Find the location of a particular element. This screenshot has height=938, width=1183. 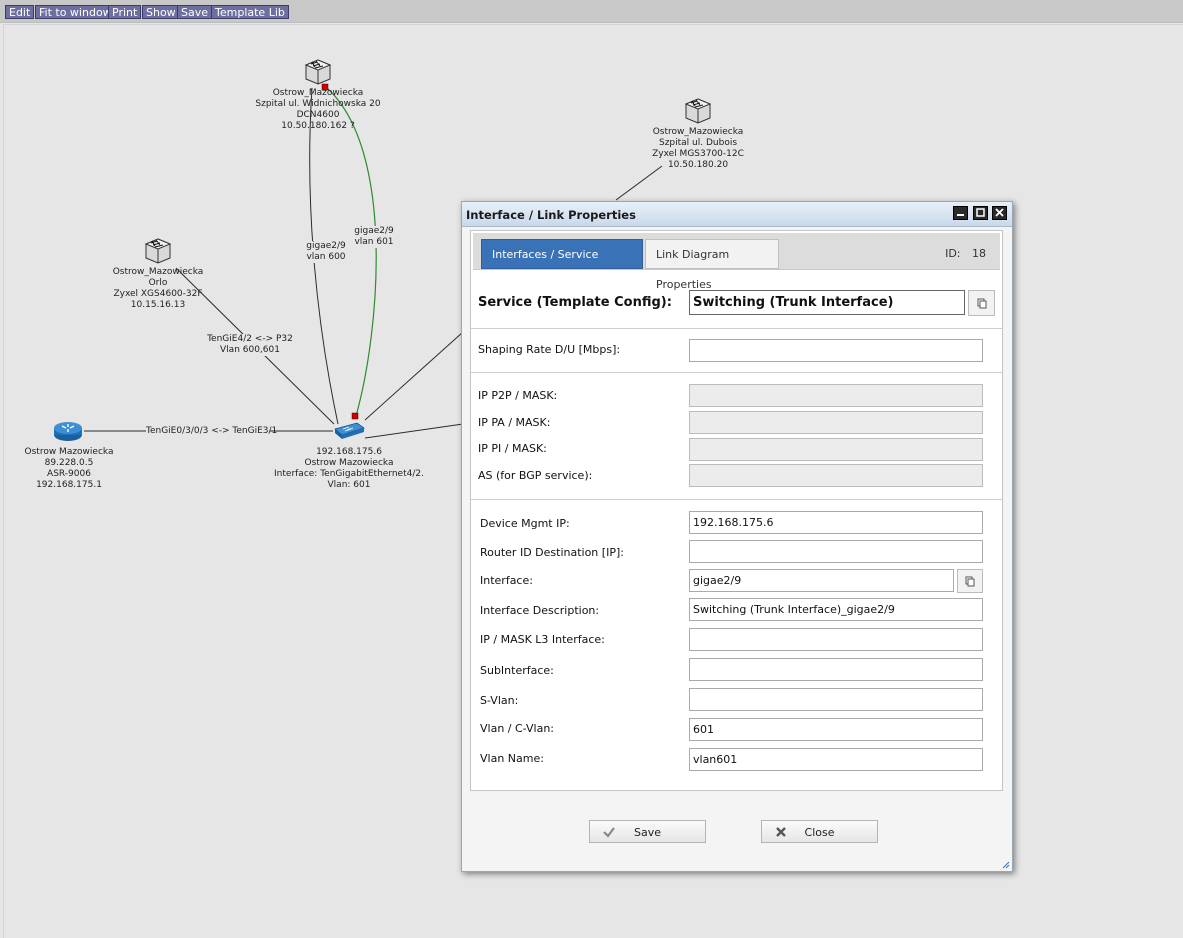

ip-pa-input is located at coordinates (836, 422).